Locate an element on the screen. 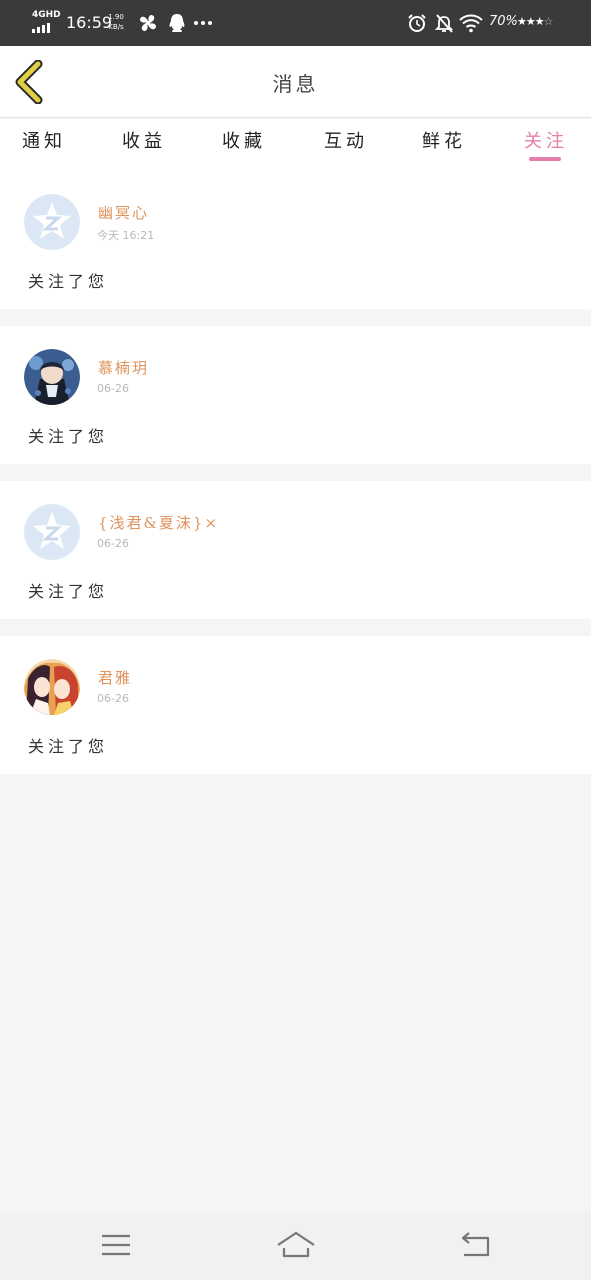 The height and width of the screenshot is (1280, 591). alarm-icon is located at coordinates (417, 23).